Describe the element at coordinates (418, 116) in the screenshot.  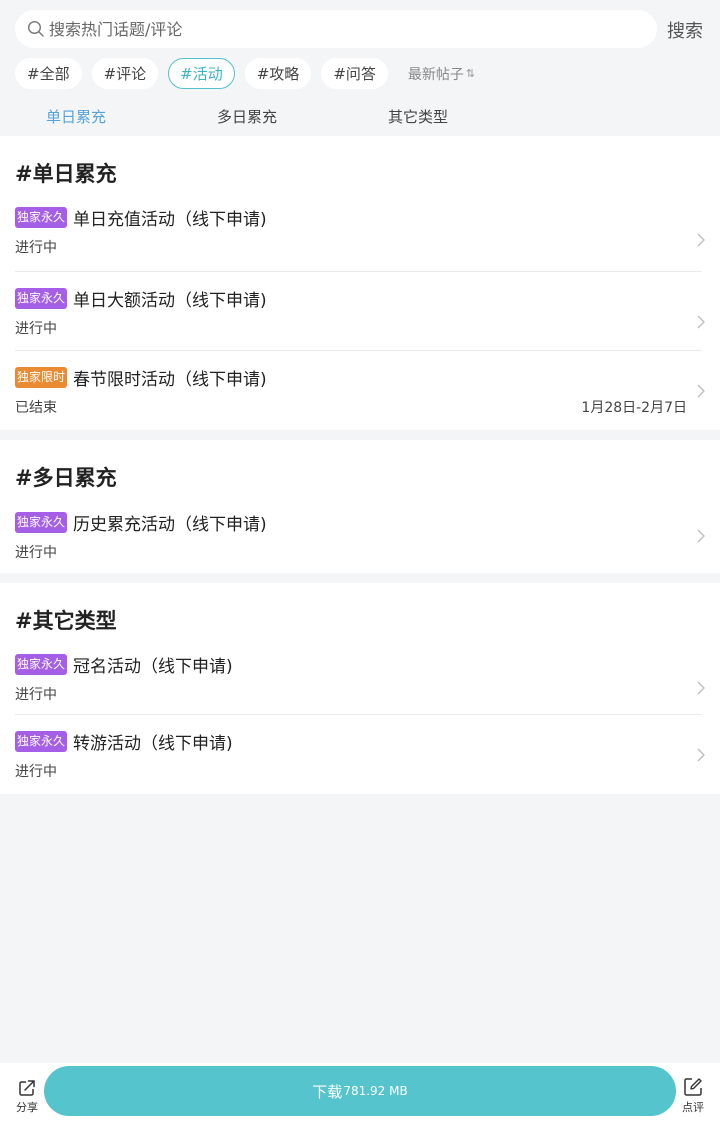
I see `subtab-other: 其它类型` at that location.